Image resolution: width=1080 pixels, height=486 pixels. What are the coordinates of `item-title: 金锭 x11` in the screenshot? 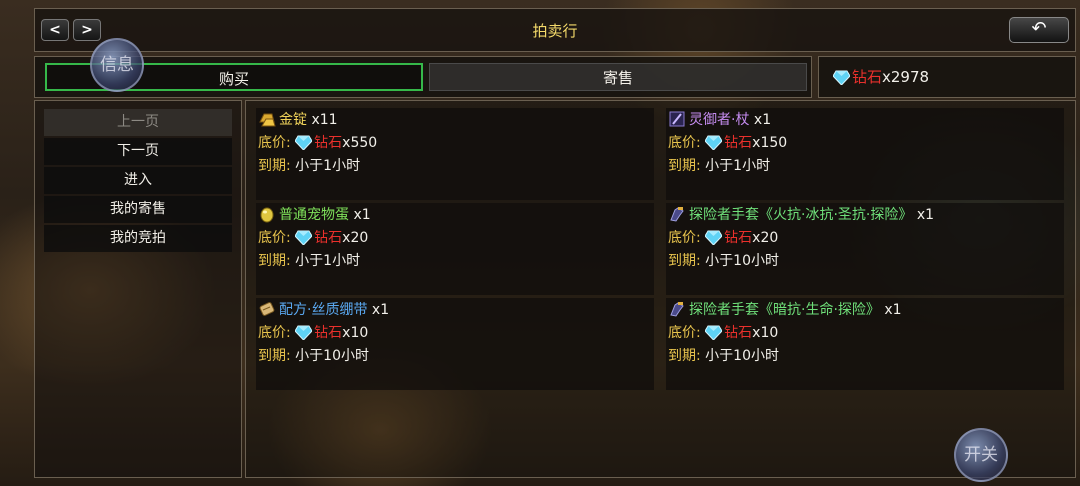 It's located at (298, 120).